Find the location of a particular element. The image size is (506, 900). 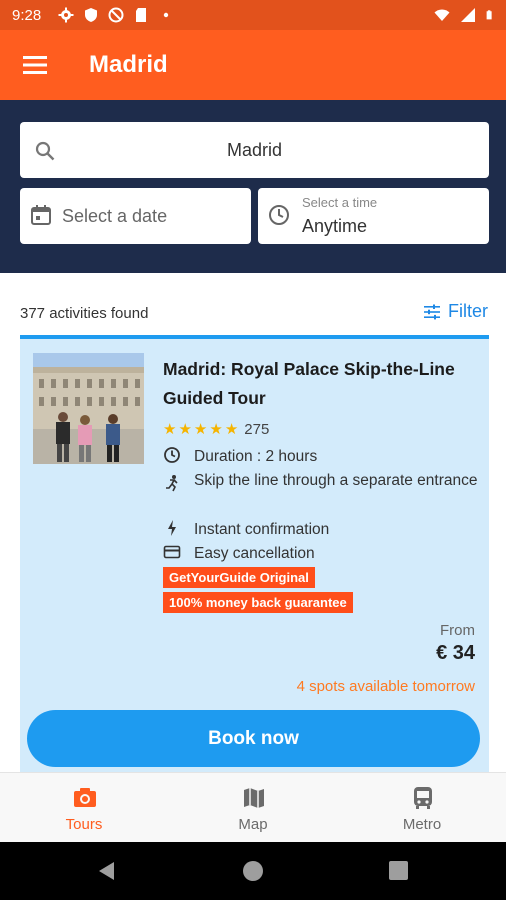

back-icon is located at coordinates (107, 871).